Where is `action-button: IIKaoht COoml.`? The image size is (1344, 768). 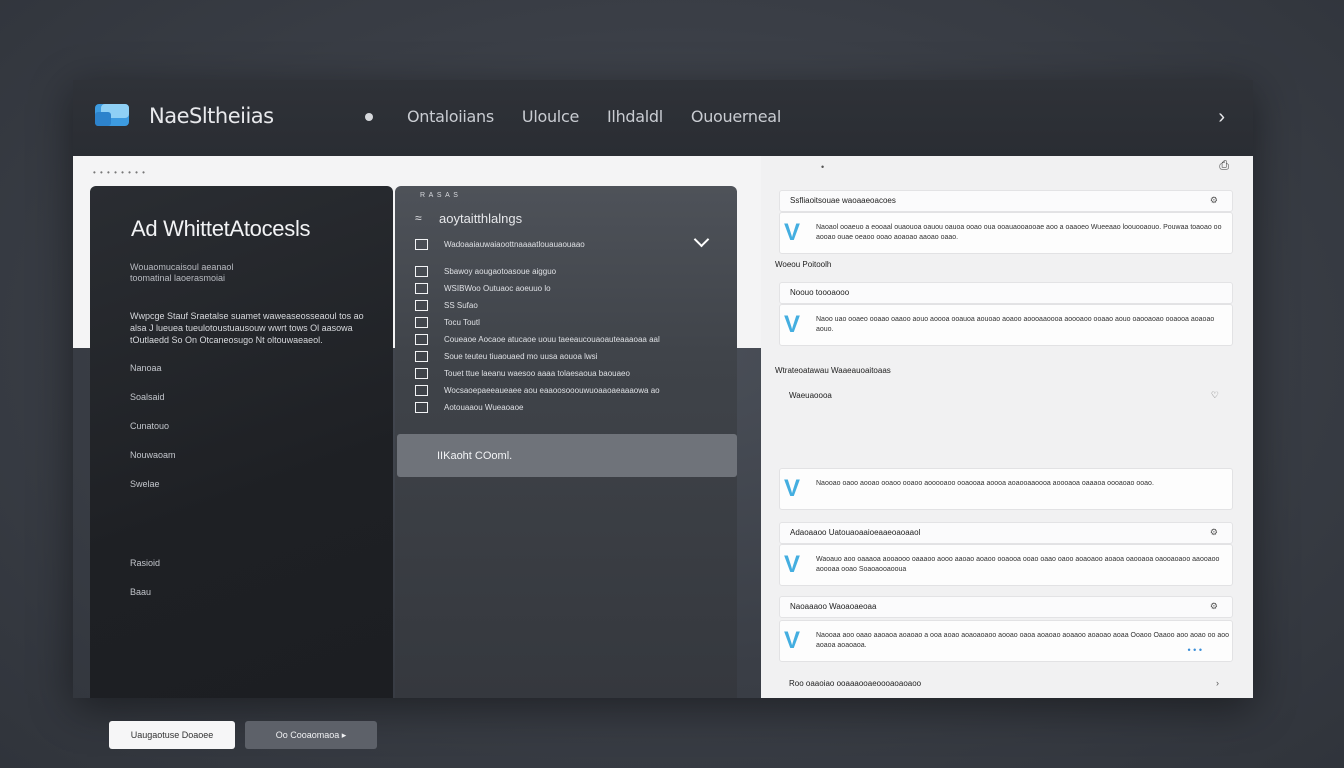
action-button: IIKaoht COoml. is located at coordinates (567, 455).